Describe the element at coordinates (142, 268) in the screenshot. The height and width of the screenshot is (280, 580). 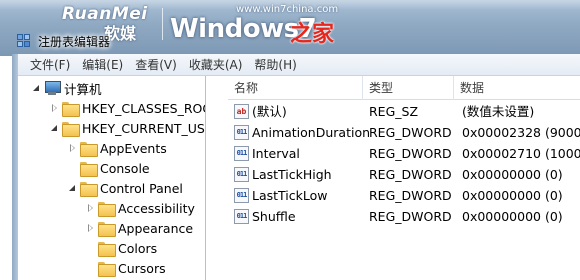
I see `tree-item-label: Cursors` at that location.